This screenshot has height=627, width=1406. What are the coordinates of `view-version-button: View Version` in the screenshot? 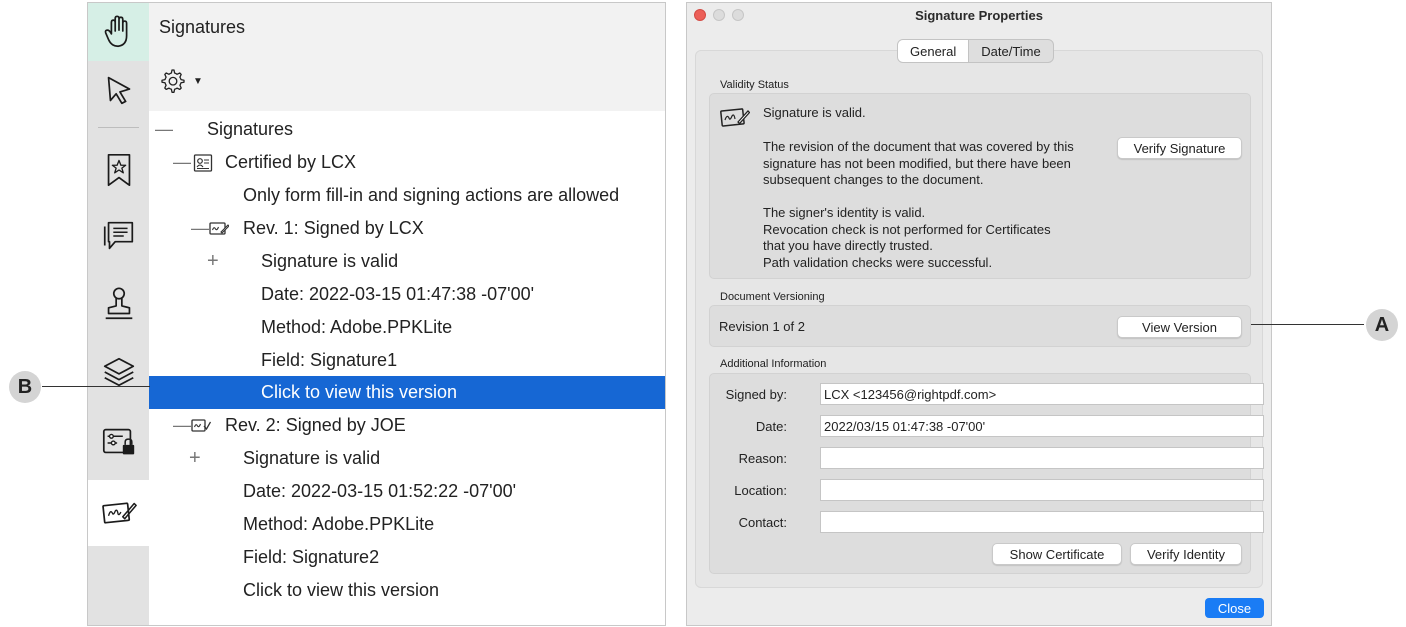 It's located at (1179, 327).